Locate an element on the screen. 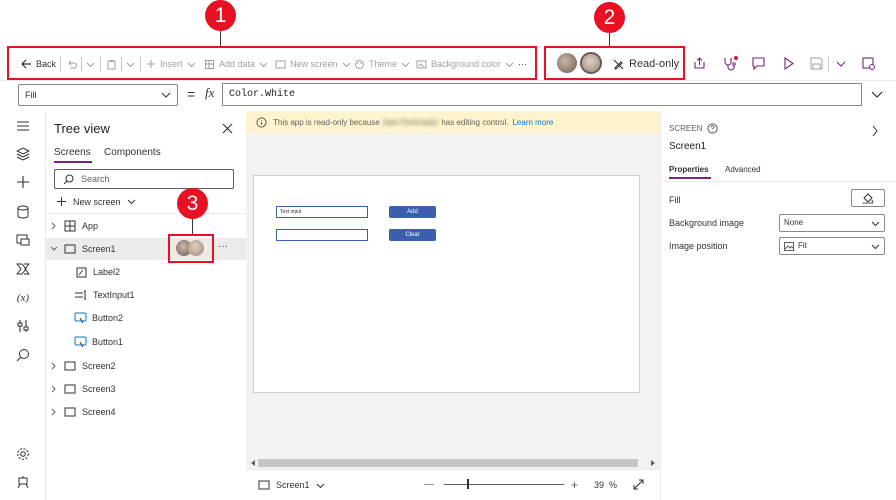  canvas-status-bar: Screen1 — + 39 % is located at coordinates (453, 484).